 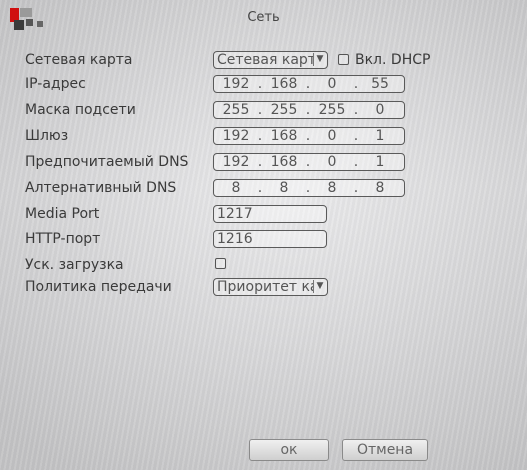 What do you see at coordinates (74, 265) in the screenshot?
I see `fast-download-label: Уск. загрузка` at bounding box center [74, 265].